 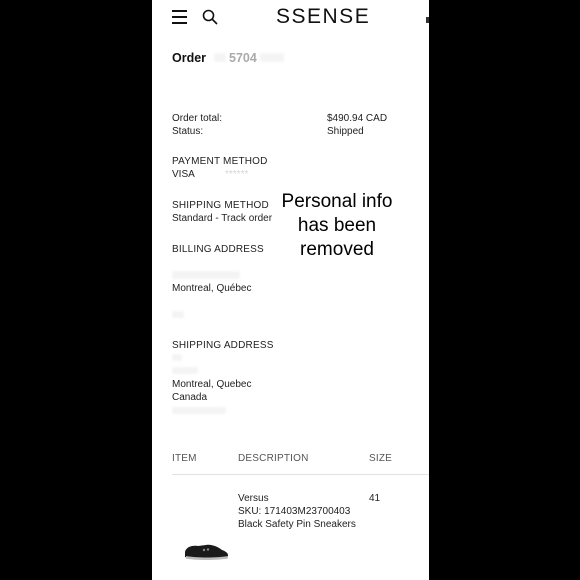 What do you see at coordinates (237, 174) in the screenshot?
I see `payment-card-masked: ******` at bounding box center [237, 174].